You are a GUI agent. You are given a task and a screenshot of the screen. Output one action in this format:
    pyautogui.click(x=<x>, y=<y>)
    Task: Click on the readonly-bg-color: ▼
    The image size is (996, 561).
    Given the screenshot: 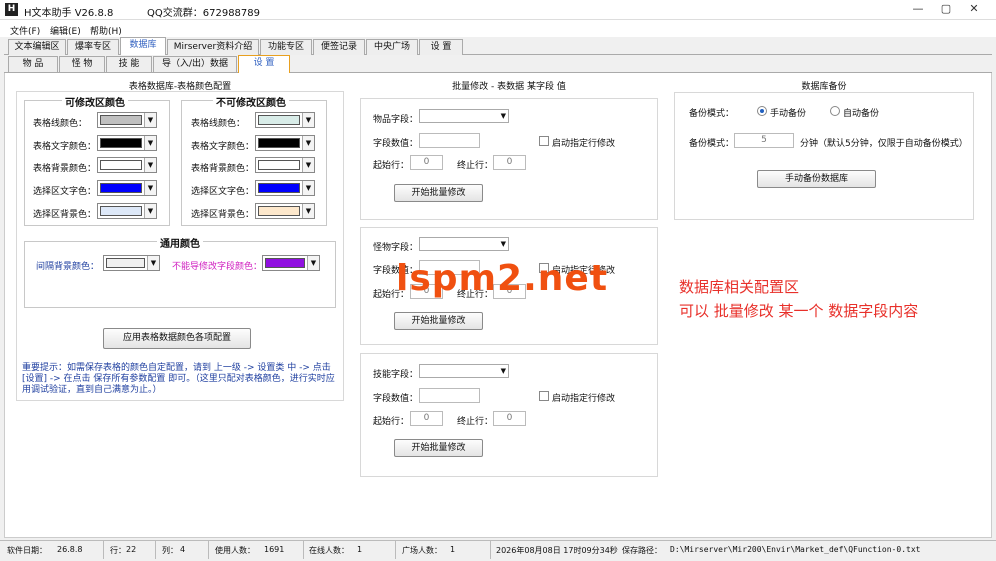 What is the action you would take?
    pyautogui.click(x=285, y=165)
    